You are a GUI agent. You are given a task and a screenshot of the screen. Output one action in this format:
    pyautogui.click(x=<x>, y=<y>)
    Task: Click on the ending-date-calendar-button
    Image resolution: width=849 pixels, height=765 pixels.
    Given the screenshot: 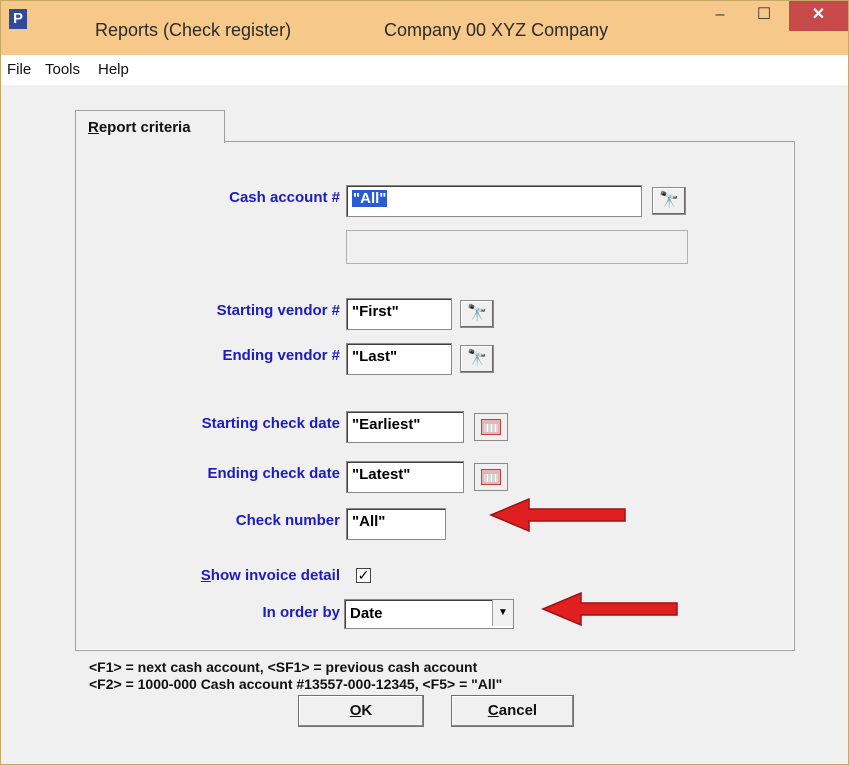 What is the action you would take?
    pyautogui.click(x=491, y=477)
    